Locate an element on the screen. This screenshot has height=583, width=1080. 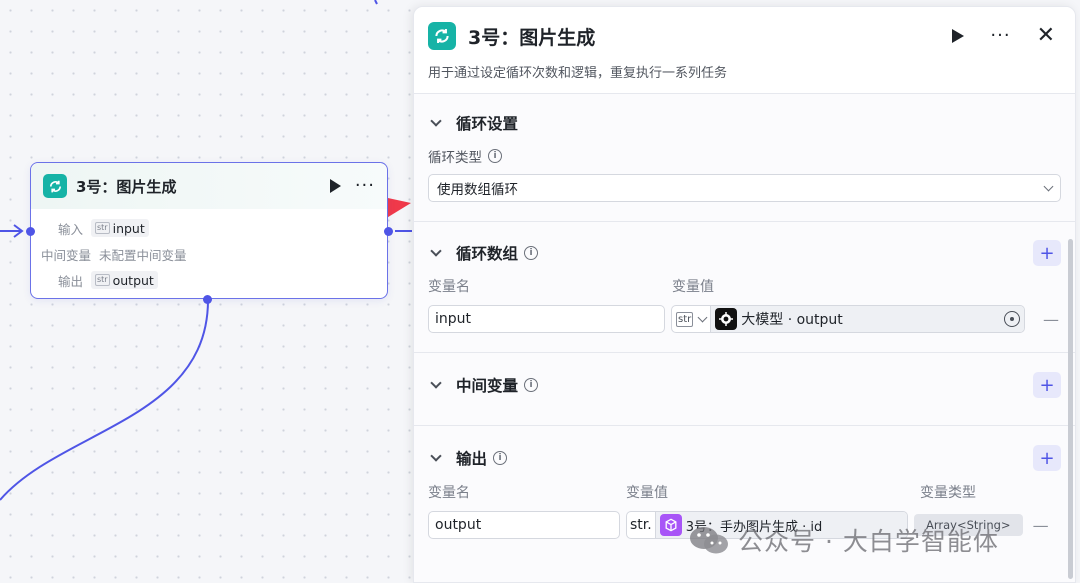
panel-title: 3号：图片生成 is located at coordinates (532, 37).